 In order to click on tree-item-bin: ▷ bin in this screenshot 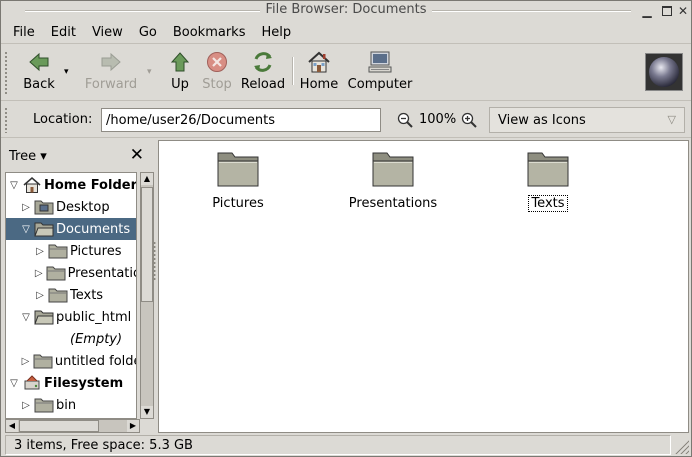, I will do `click(71, 405)`.